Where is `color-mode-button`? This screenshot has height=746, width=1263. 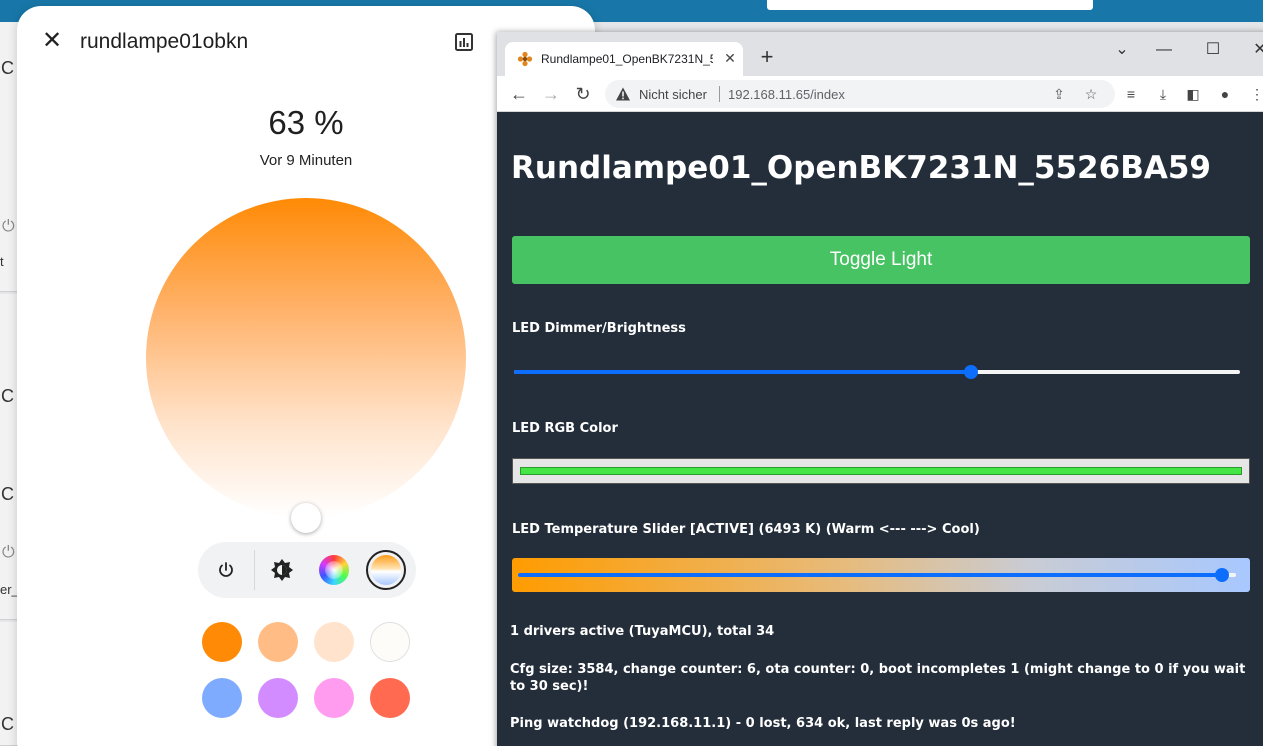 color-mode-button is located at coordinates (334, 570).